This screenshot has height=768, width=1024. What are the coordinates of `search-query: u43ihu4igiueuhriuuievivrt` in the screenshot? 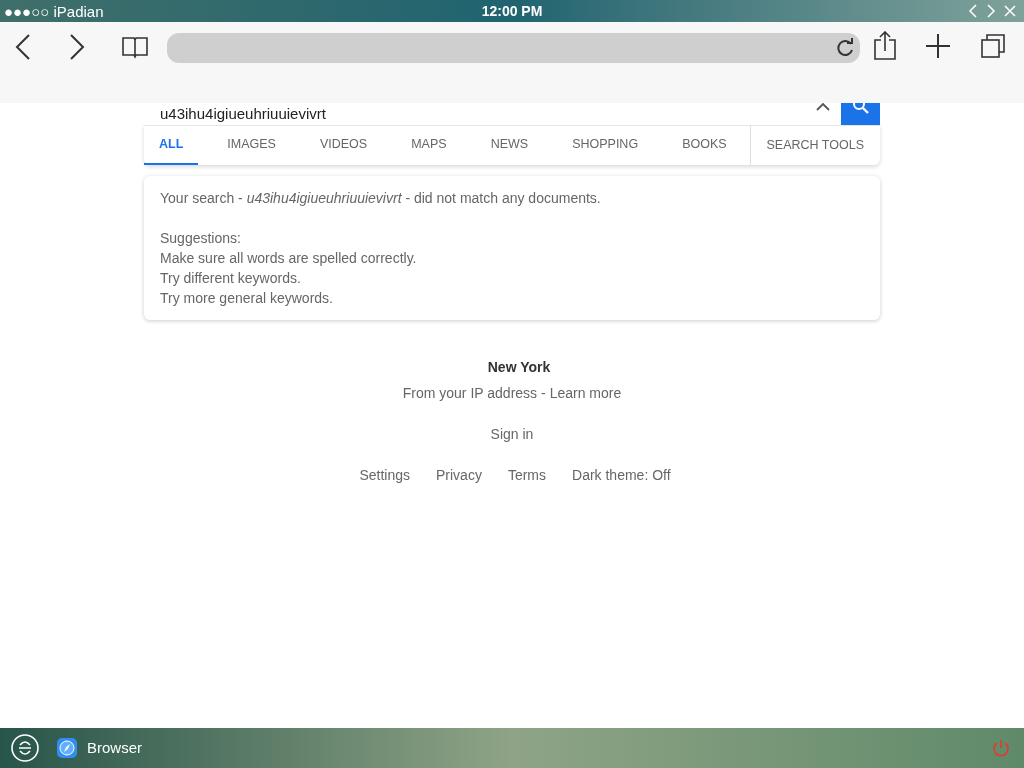 It's located at (243, 114).